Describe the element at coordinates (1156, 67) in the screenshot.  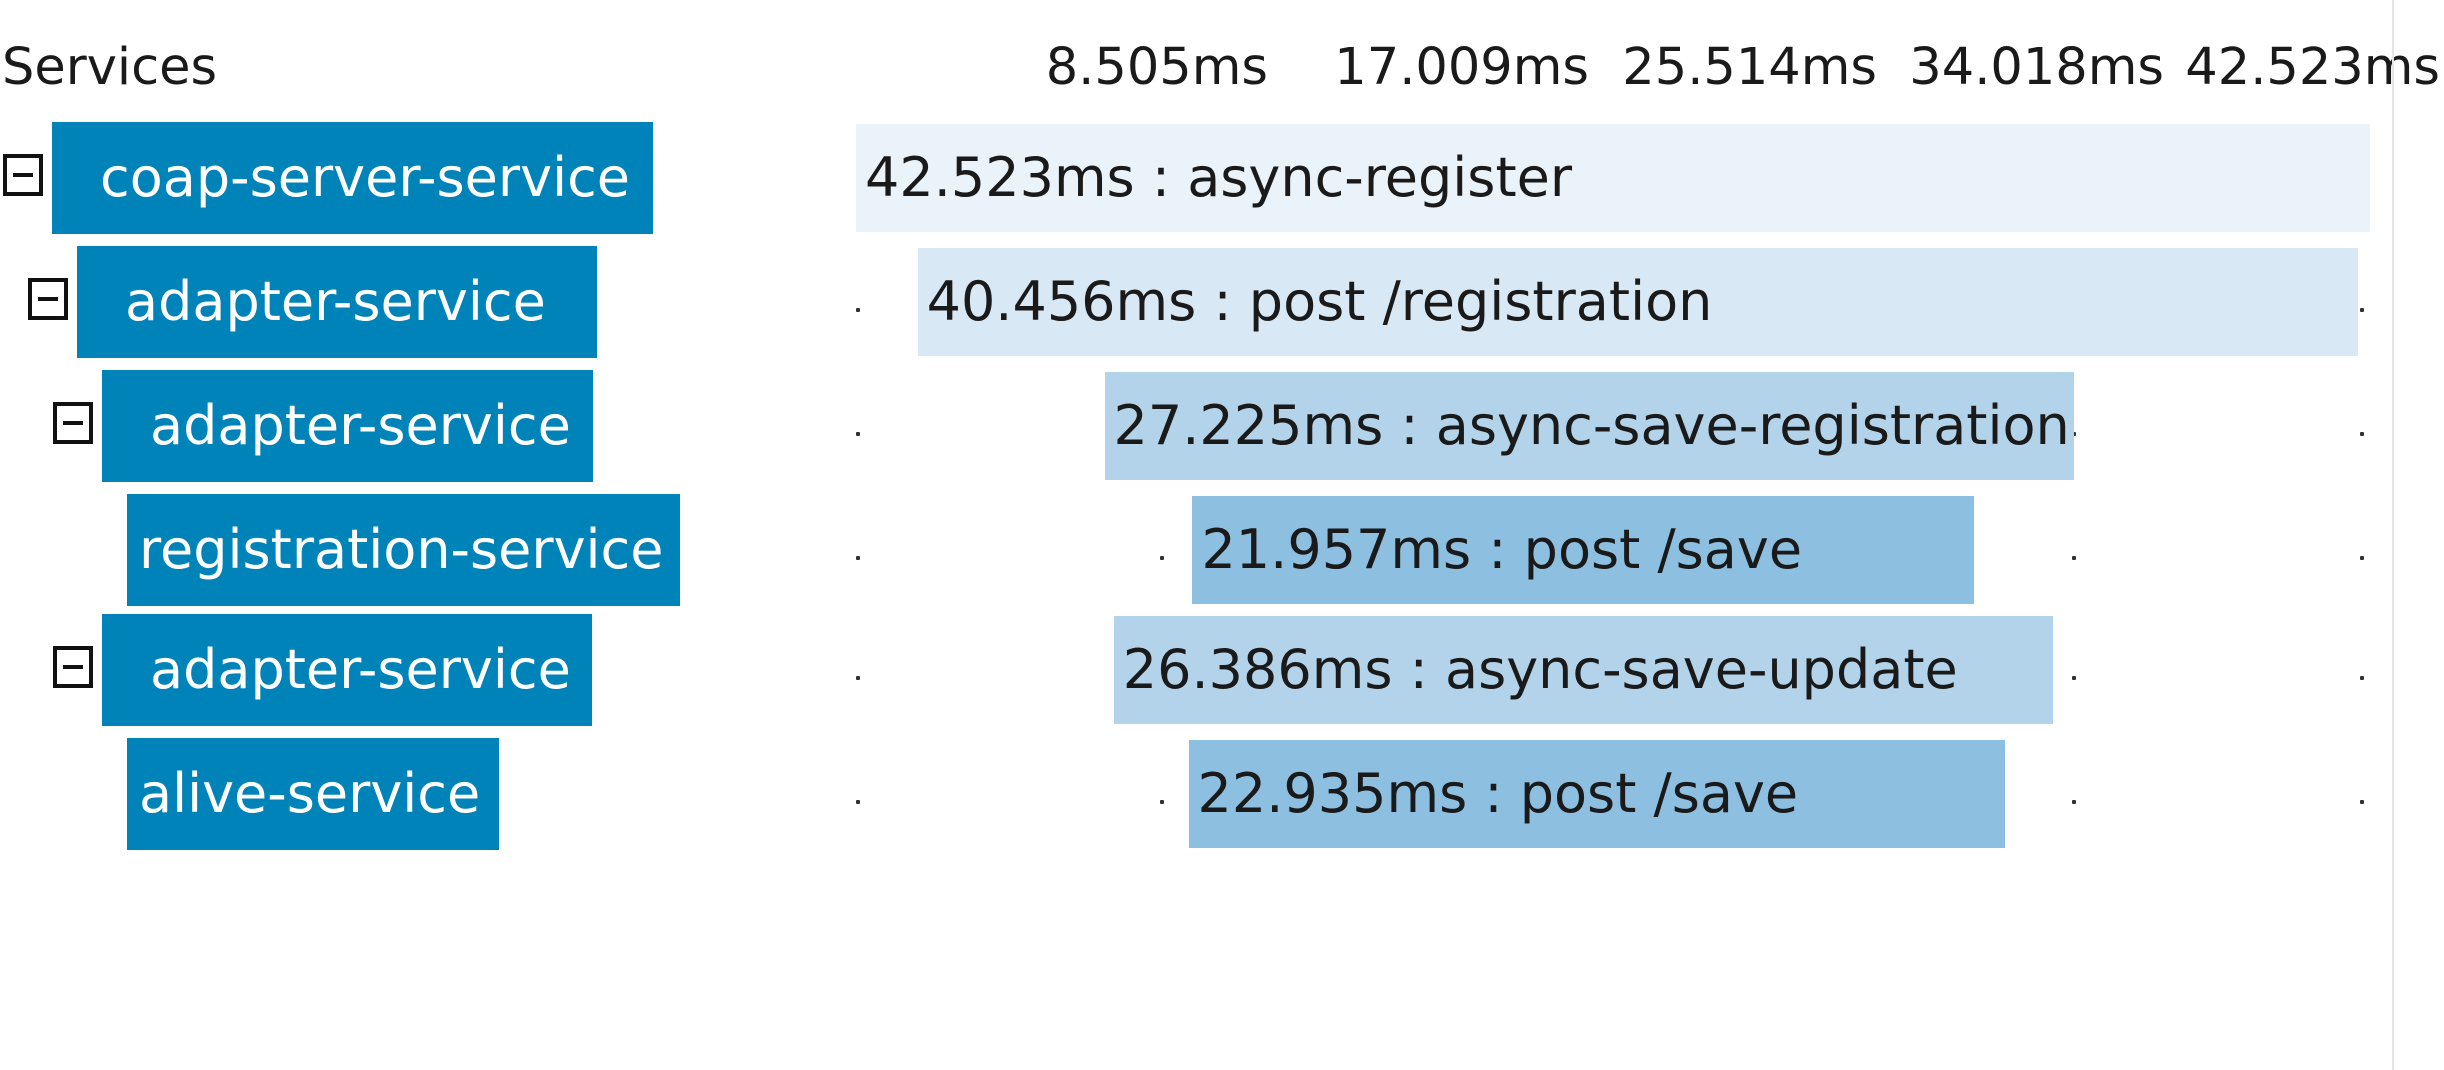
I see `time-tick-label: 8.505ms` at that location.